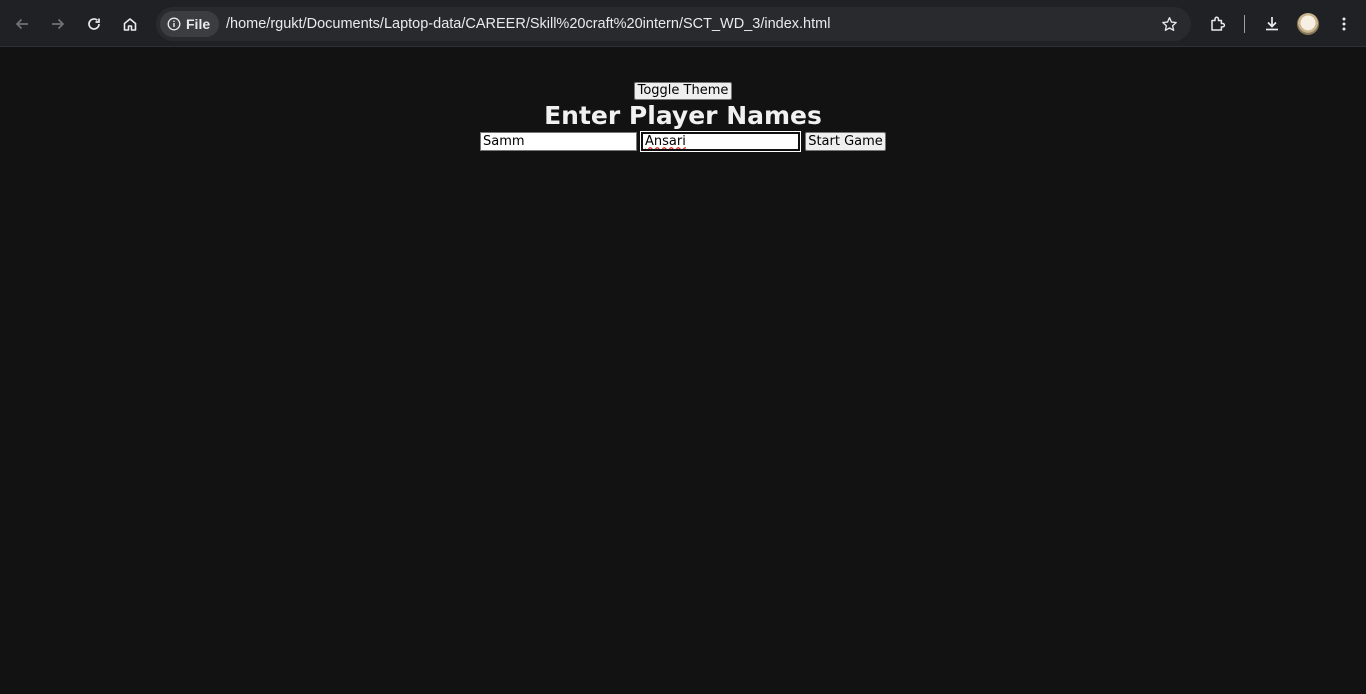 Image resolution: width=1366 pixels, height=694 pixels. I want to click on home-button, so click(130, 24).